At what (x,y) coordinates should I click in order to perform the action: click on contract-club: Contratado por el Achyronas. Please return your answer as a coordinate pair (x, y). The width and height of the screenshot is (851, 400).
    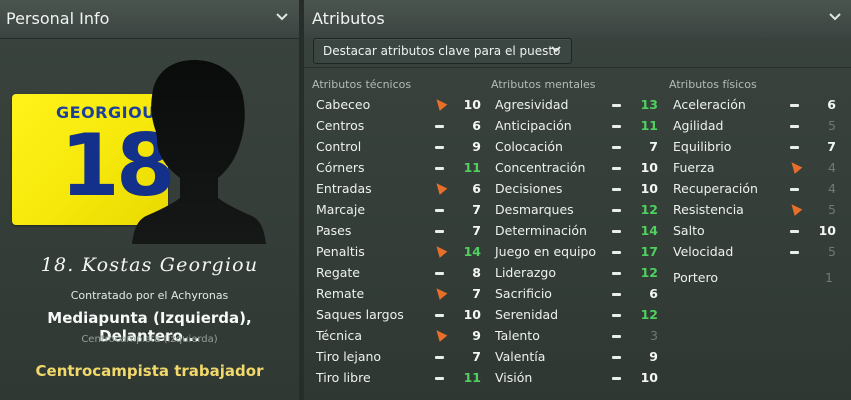
    Looking at the image, I should click on (149, 295).